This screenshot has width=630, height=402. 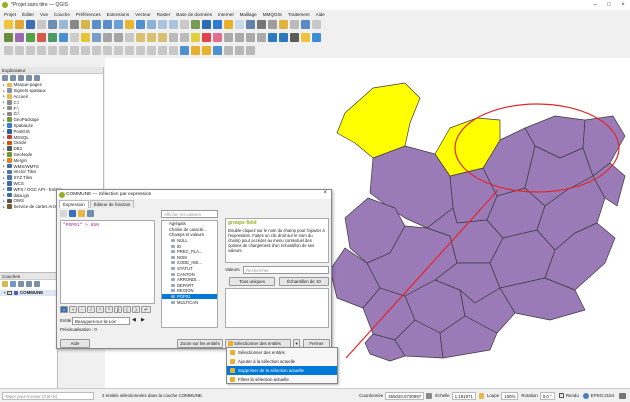 What do you see at coordinates (305, 37) in the screenshot?
I see `plugin-folder-icon` at bounding box center [305, 37].